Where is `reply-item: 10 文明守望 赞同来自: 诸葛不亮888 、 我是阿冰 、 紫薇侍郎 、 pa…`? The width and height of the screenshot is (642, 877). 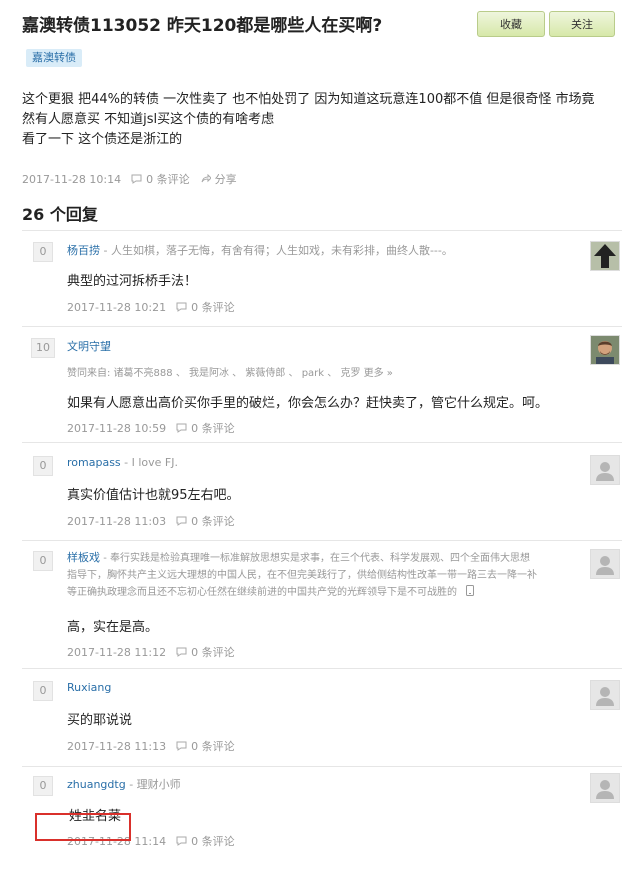 reply-item: 10 文明守望 赞同来自: 诸葛不亮888 、 我是阿冰 、 紫薇侍郎 、 pa… is located at coordinates (322, 384).